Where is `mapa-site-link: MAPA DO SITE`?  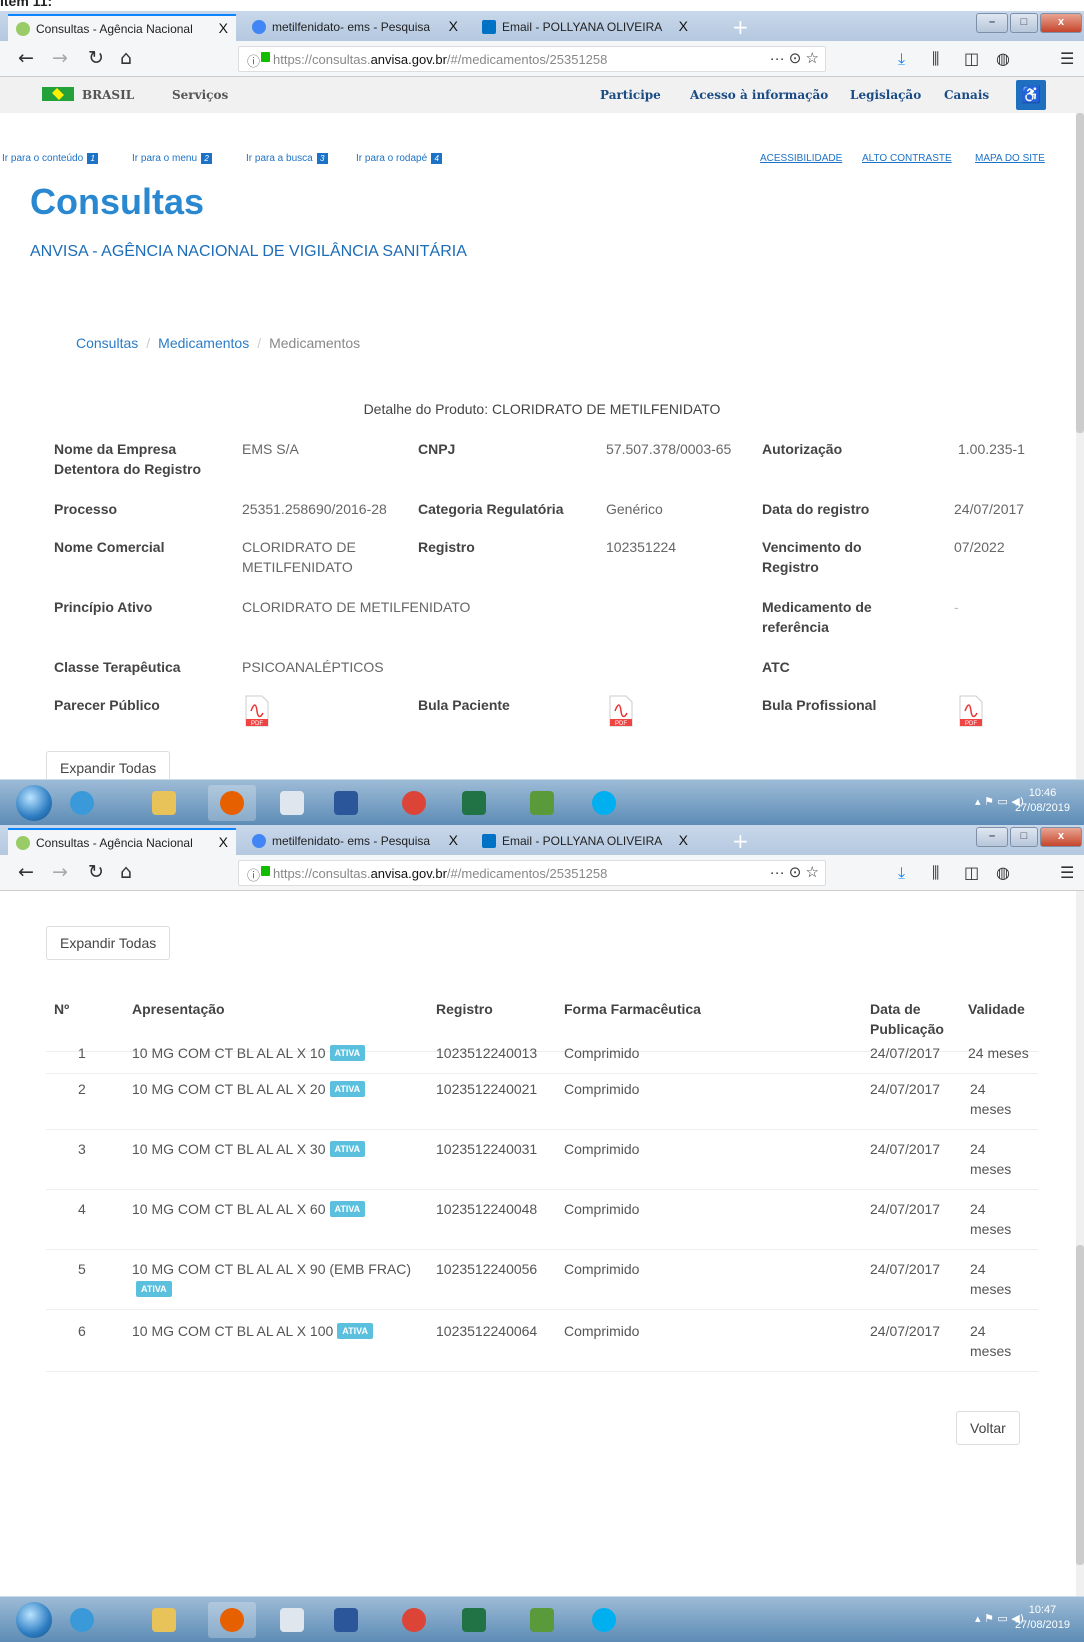 mapa-site-link: MAPA DO SITE is located at coordinates (1010, 158).